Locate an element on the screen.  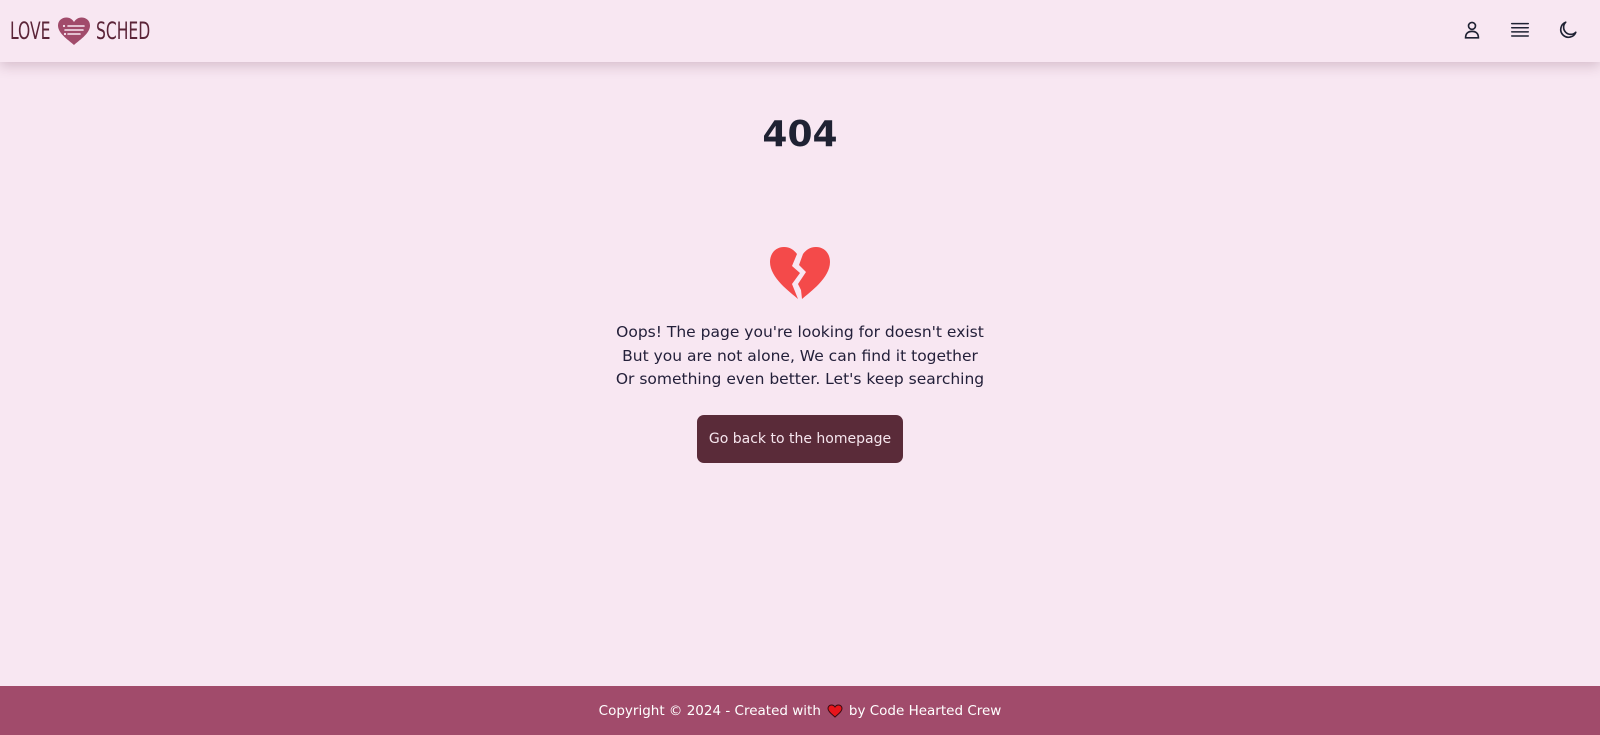
menu-lines-icon is located at coordinates (1520, 29).